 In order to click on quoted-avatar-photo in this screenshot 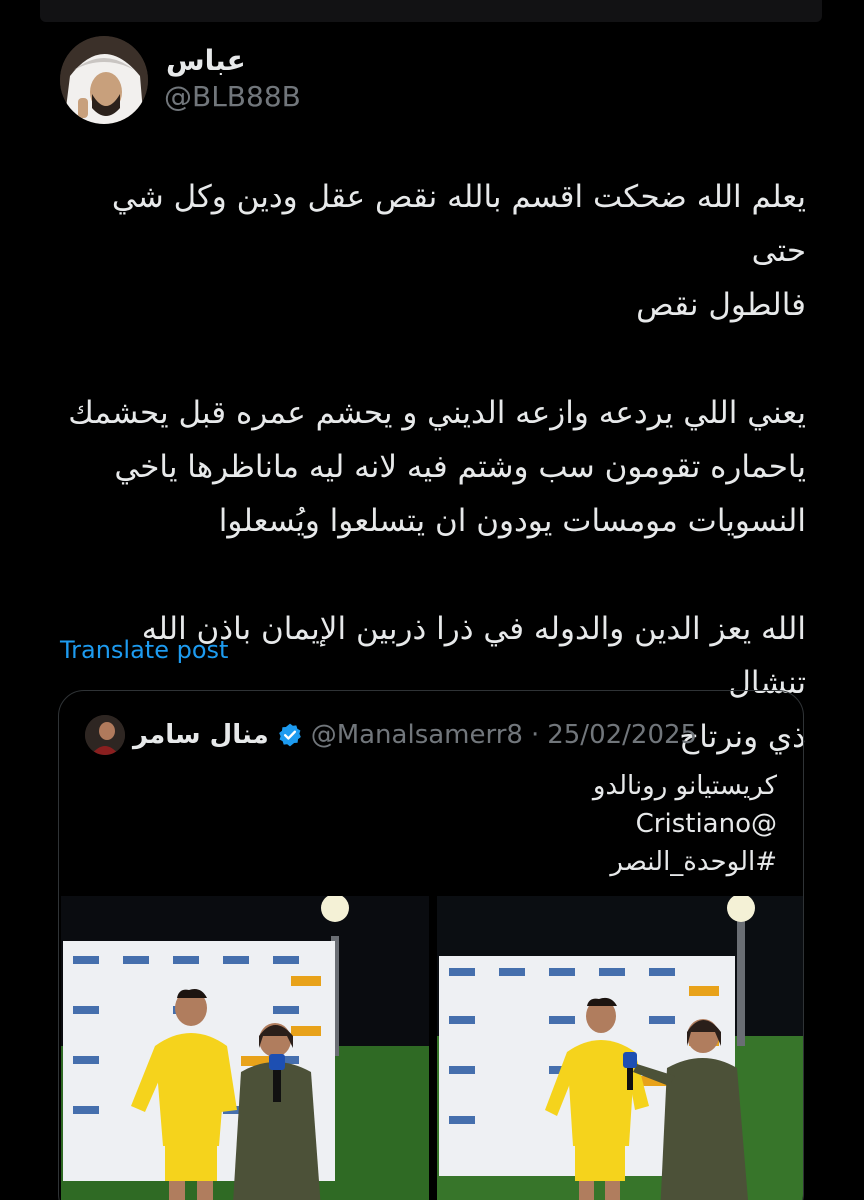, I will do `click(105, 735)`.